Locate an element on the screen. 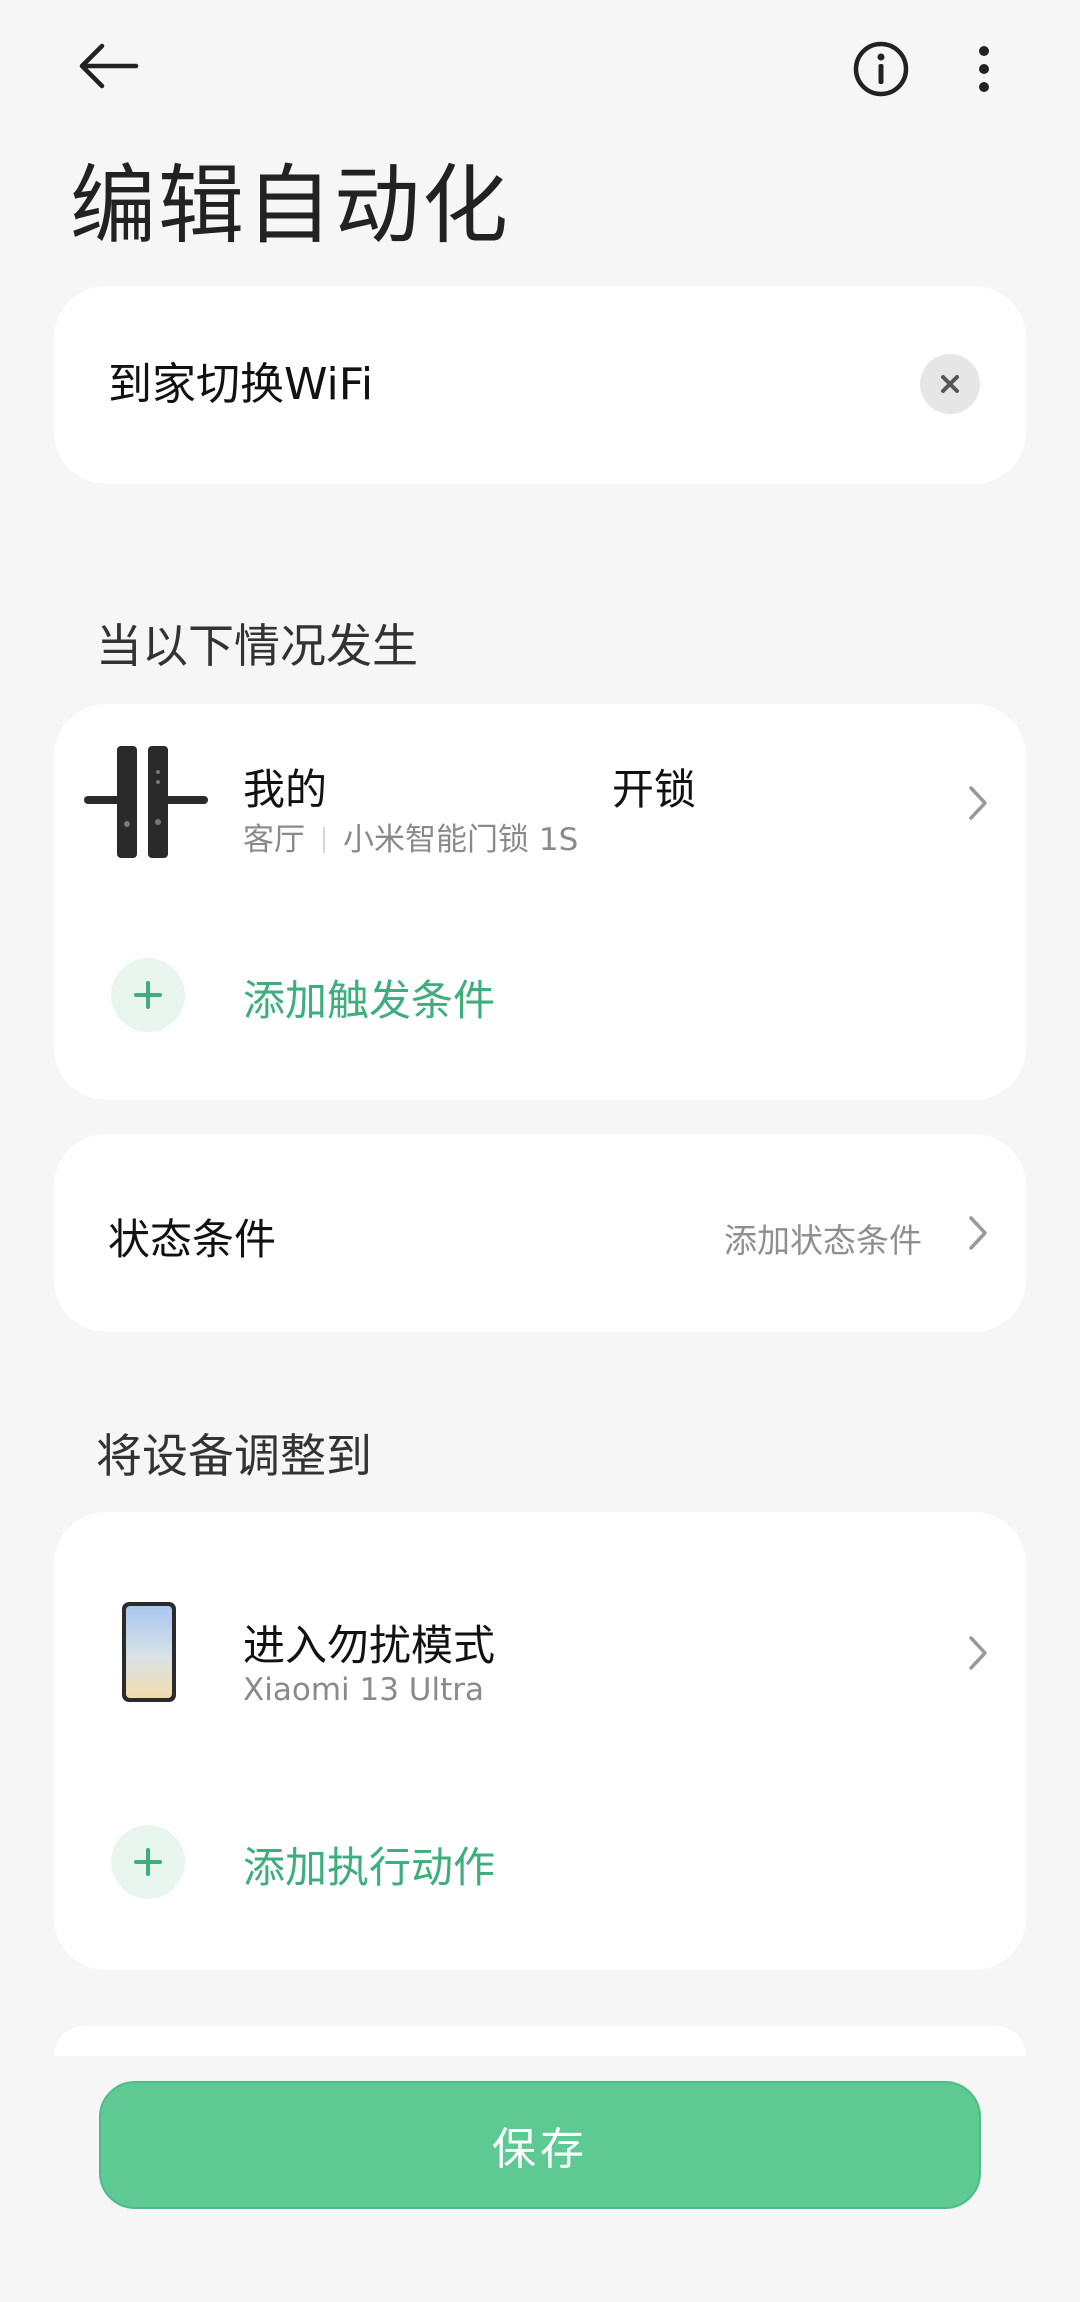 This screenshot has width=1080, height=2302. save-button: 保存 is located at coordinates (540, 2145).